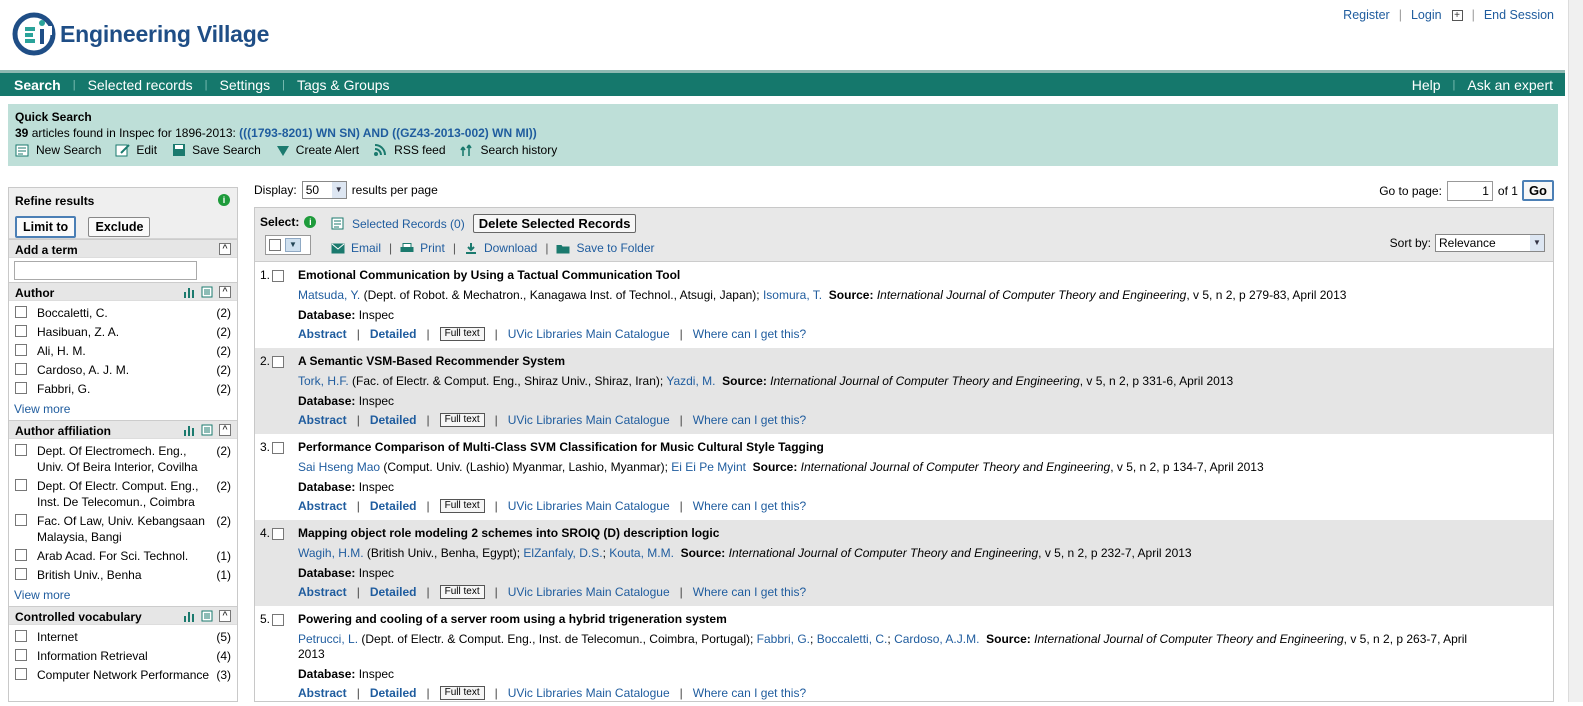 The height and width of the screenshot is (706, 1583). I want to click on chevron-down-icon: ▼, so click(293, 245).